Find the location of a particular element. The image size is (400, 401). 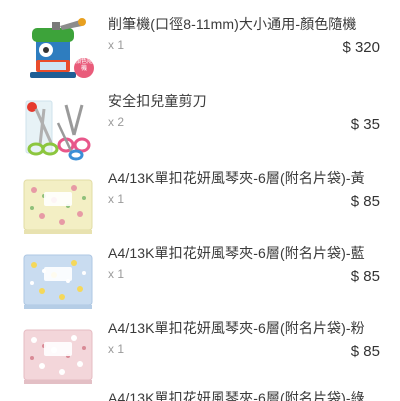

item-name: A4/13K單扣花妍風琴夾-6層(附名片袋)-藍 is located at coordinates (236, 253).